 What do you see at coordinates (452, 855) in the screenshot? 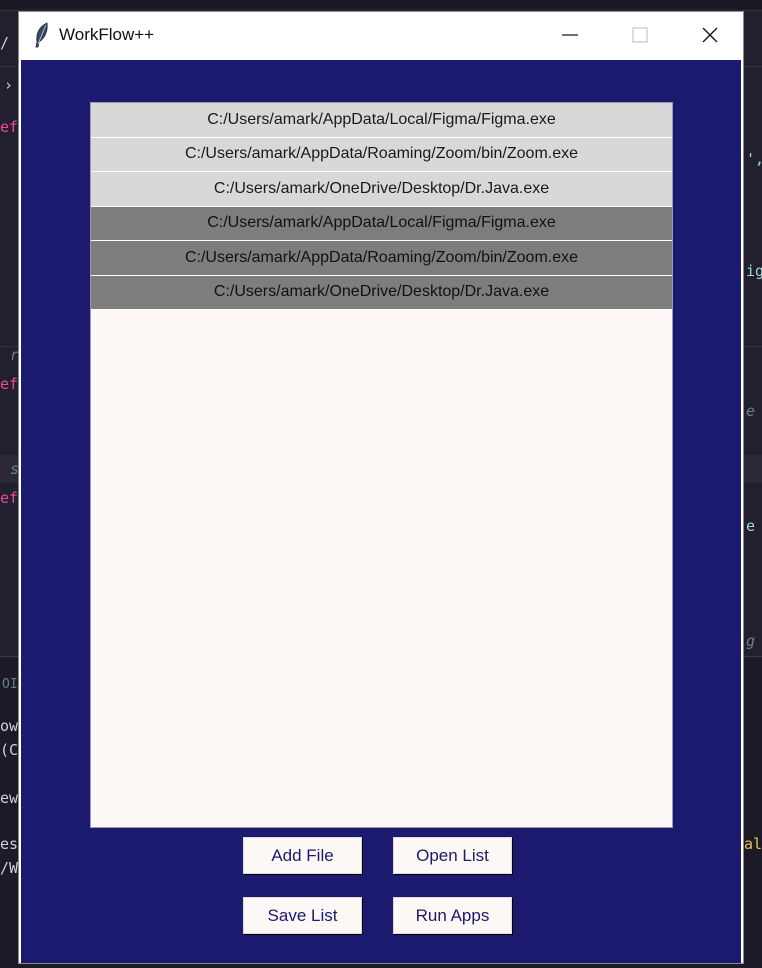
I see `open-list-button: Open List` at bounding box center [452, 855].